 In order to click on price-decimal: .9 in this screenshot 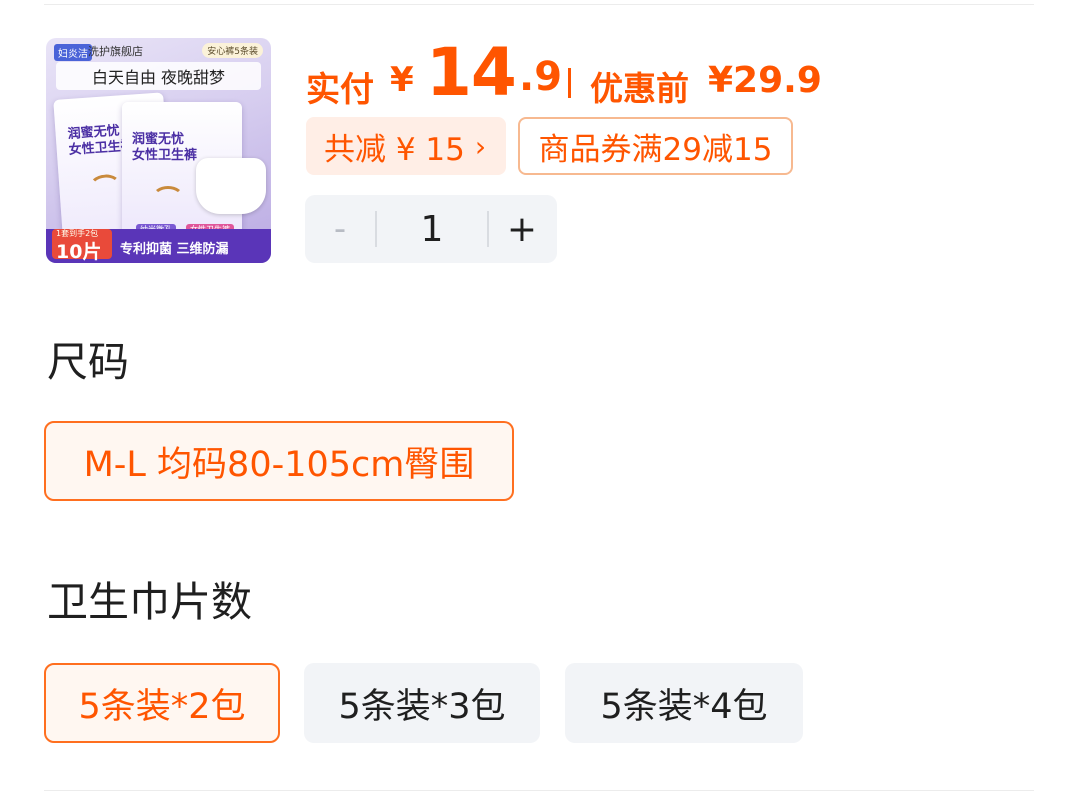, I will do `click(541, 77)`.